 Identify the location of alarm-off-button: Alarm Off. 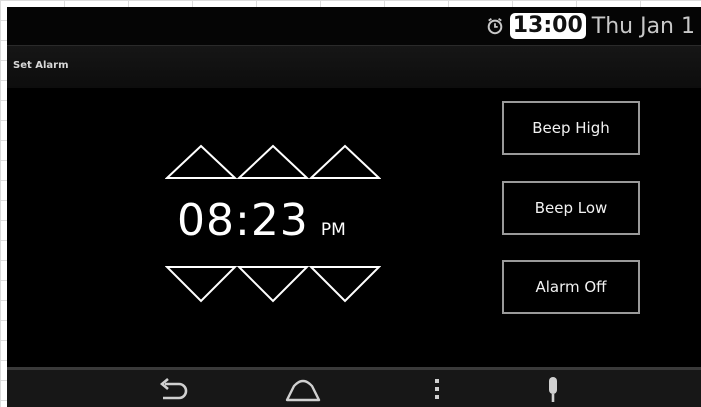
(571, 287).